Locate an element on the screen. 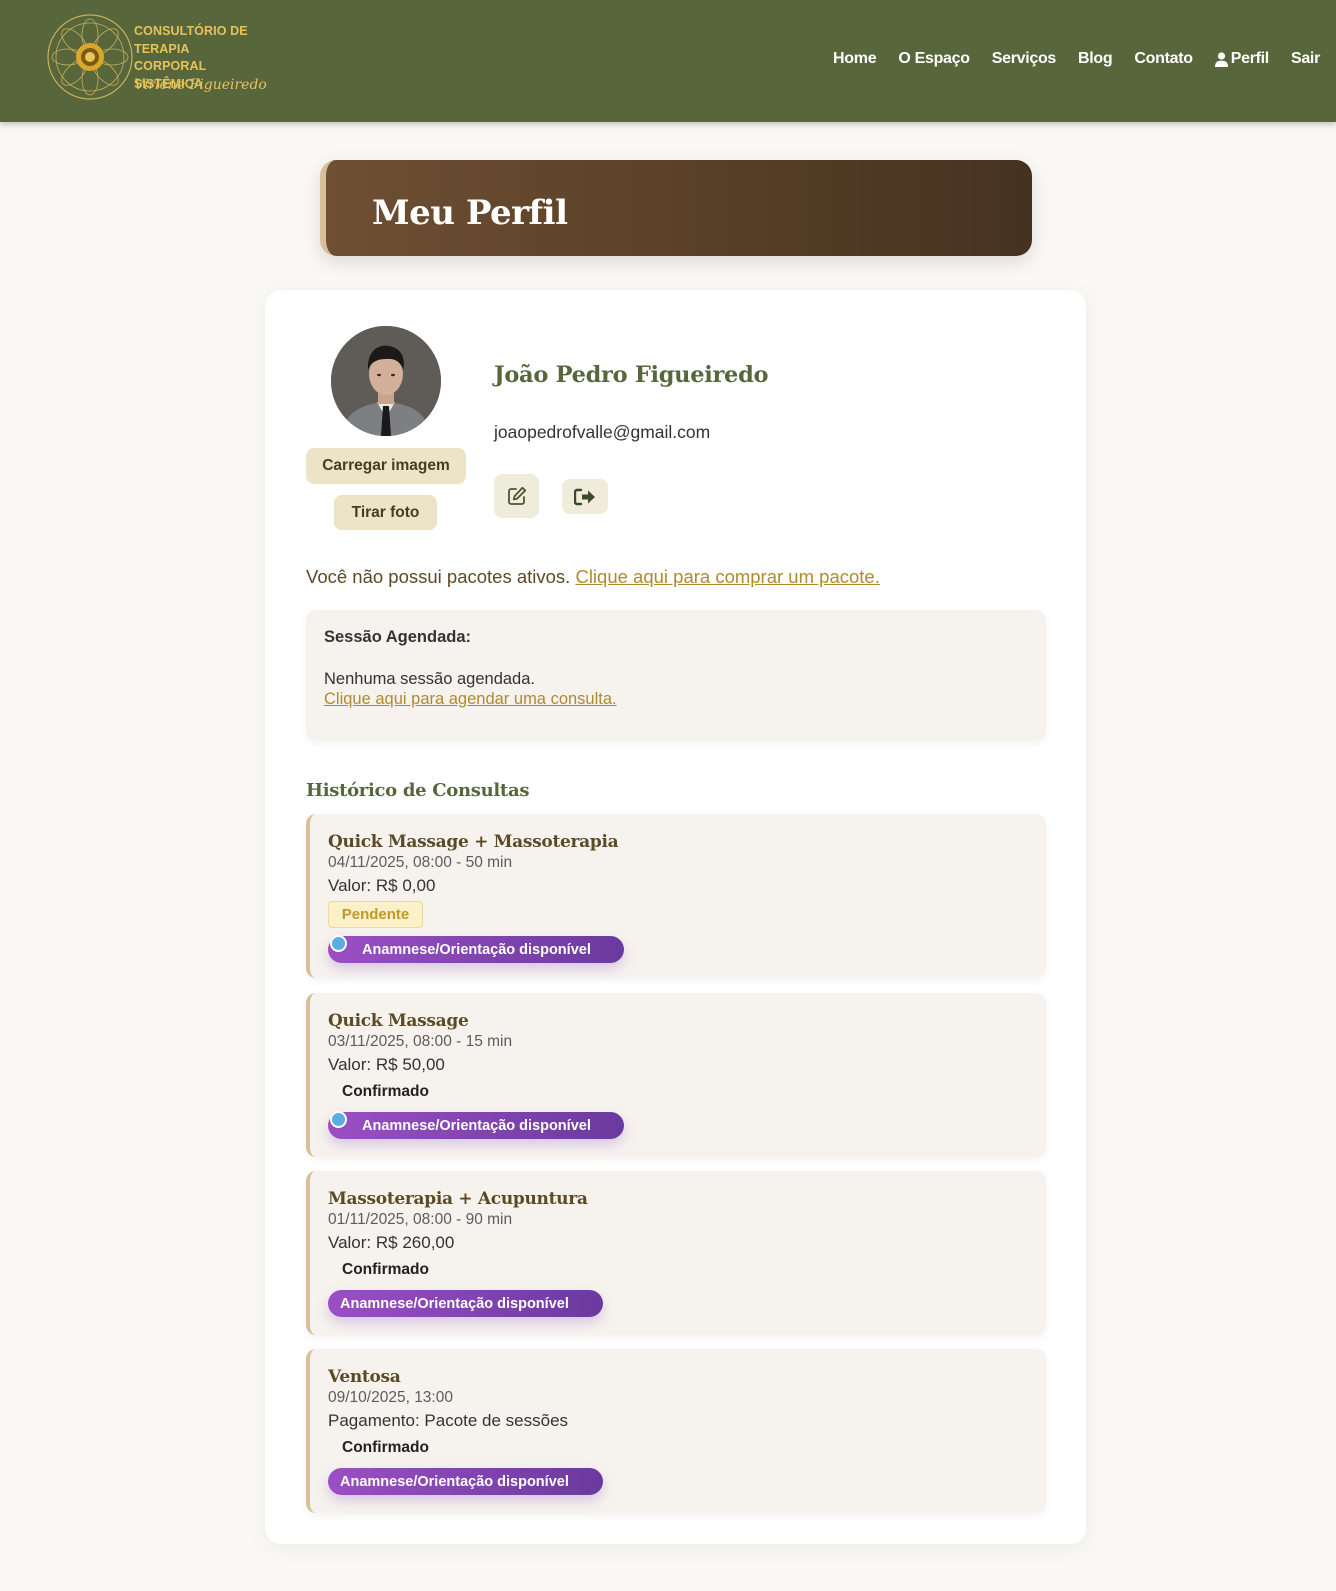 This screenshot has height=1591, width=1336. nav-servicos: Serviços is located at coordinates (1024, 59).